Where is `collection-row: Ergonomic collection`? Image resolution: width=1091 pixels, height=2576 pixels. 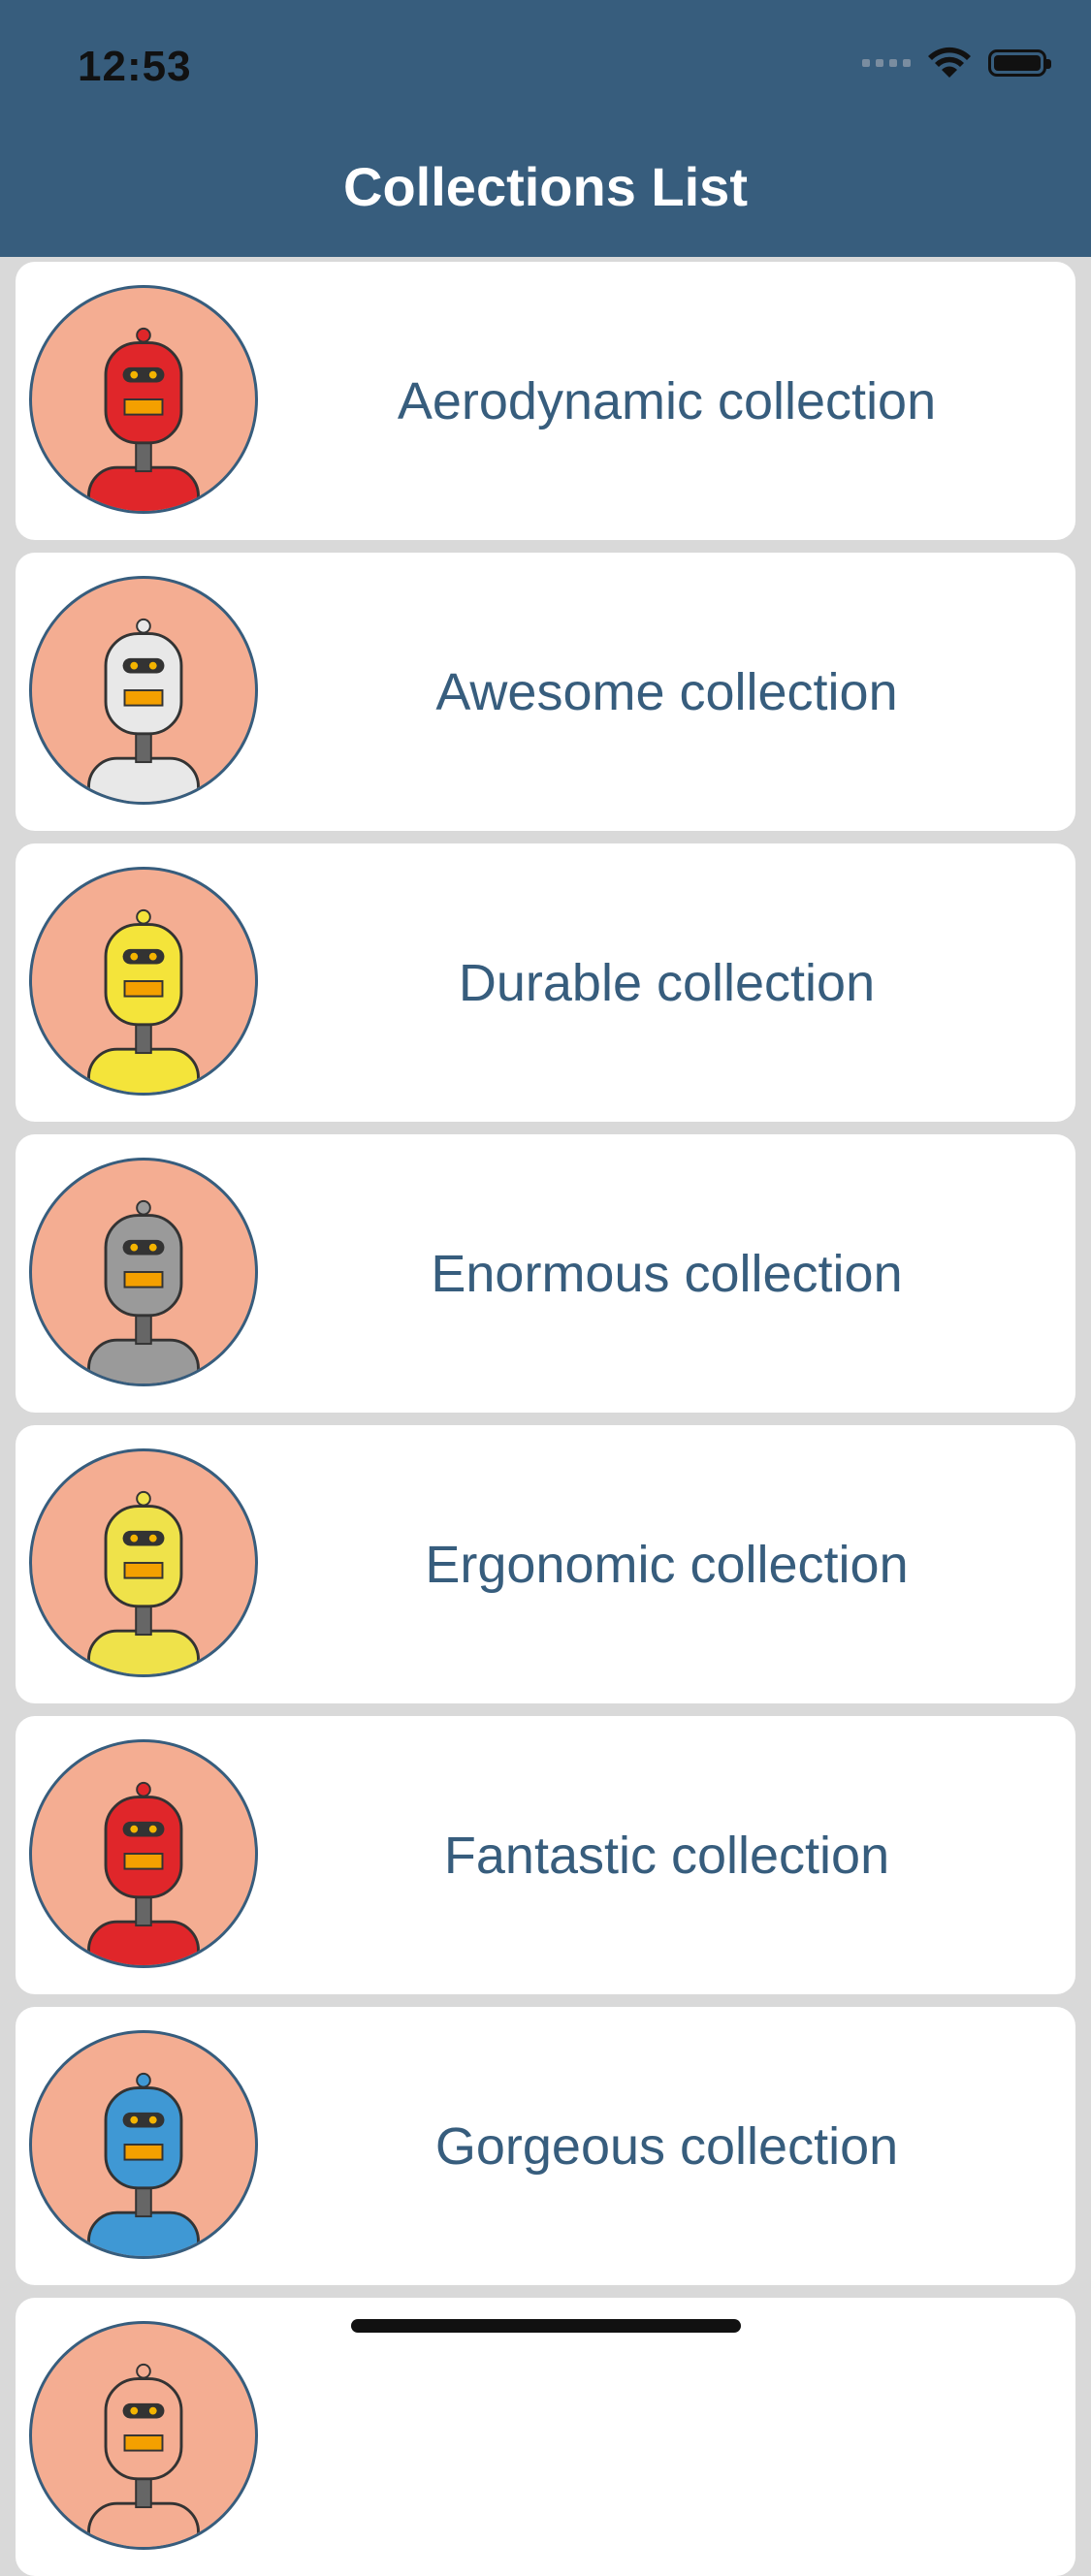 collection-row: Ergonomic collection is located at coordinates (545, 1564).